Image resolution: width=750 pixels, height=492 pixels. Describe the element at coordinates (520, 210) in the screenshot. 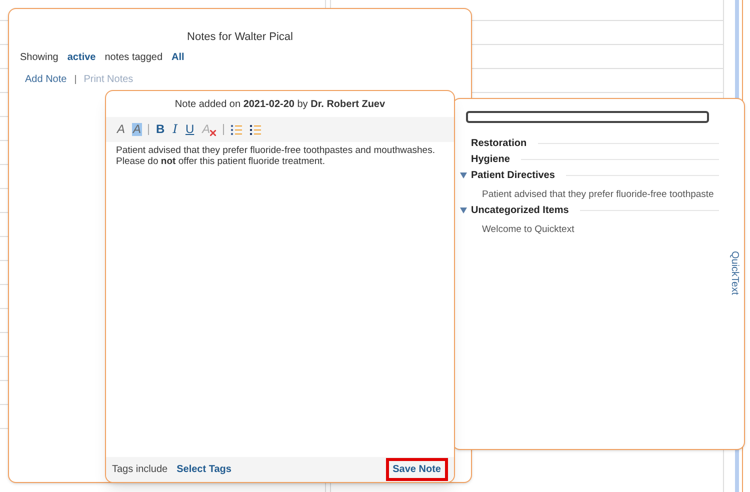

I see `category-heading: Uncategorized Items` at that location.